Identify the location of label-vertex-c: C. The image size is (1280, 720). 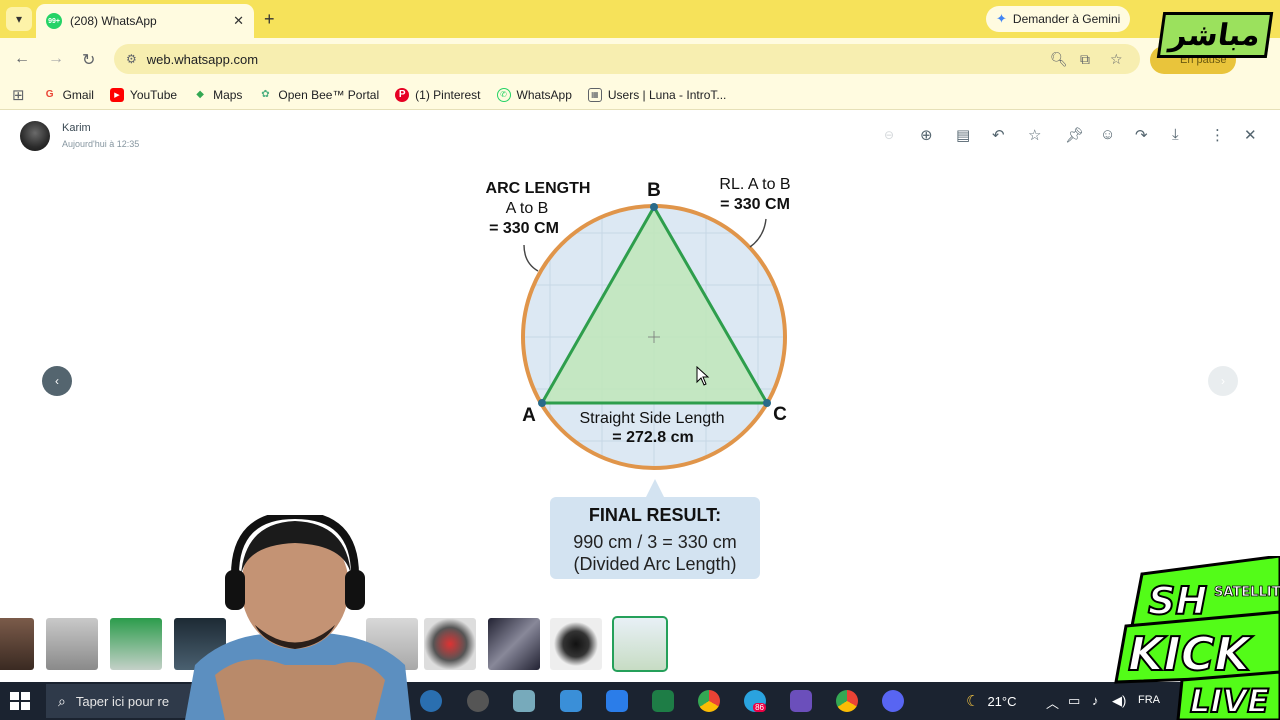
(780, 414).